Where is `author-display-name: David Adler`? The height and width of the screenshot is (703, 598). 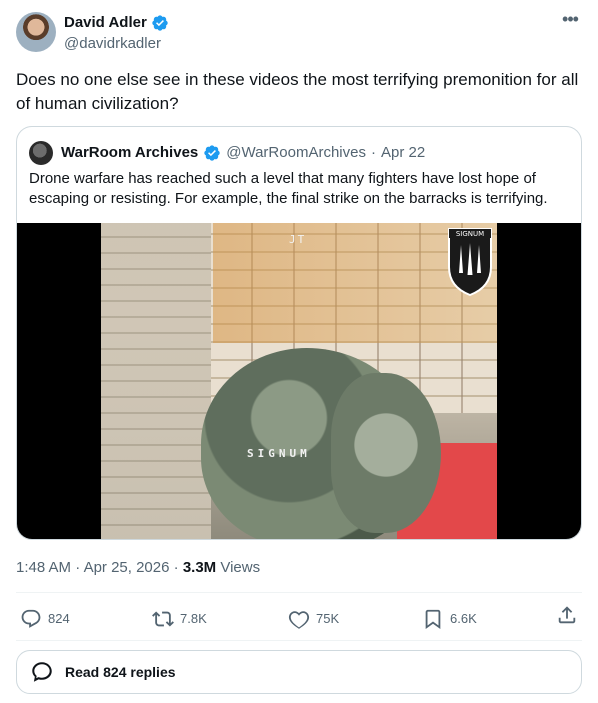 author-display-name: David Adler is located at coordinates (105, 23).